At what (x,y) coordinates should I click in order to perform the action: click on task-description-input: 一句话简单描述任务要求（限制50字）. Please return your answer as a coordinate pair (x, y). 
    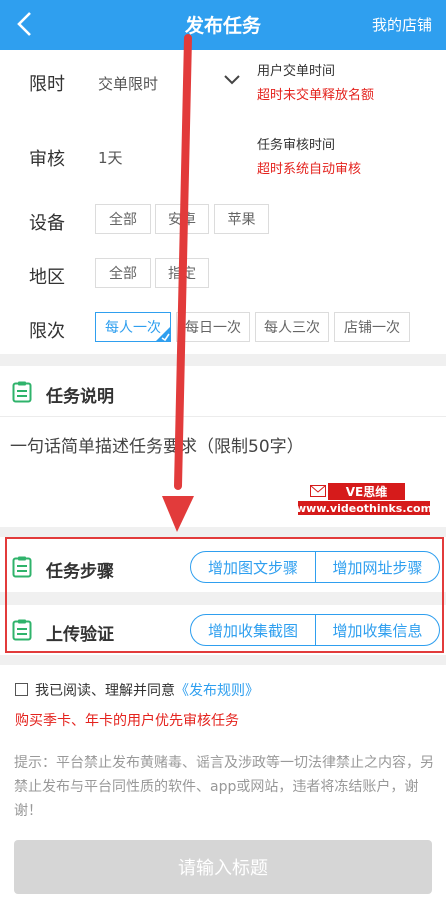
    Looking at the image, I should click on (157, 444).